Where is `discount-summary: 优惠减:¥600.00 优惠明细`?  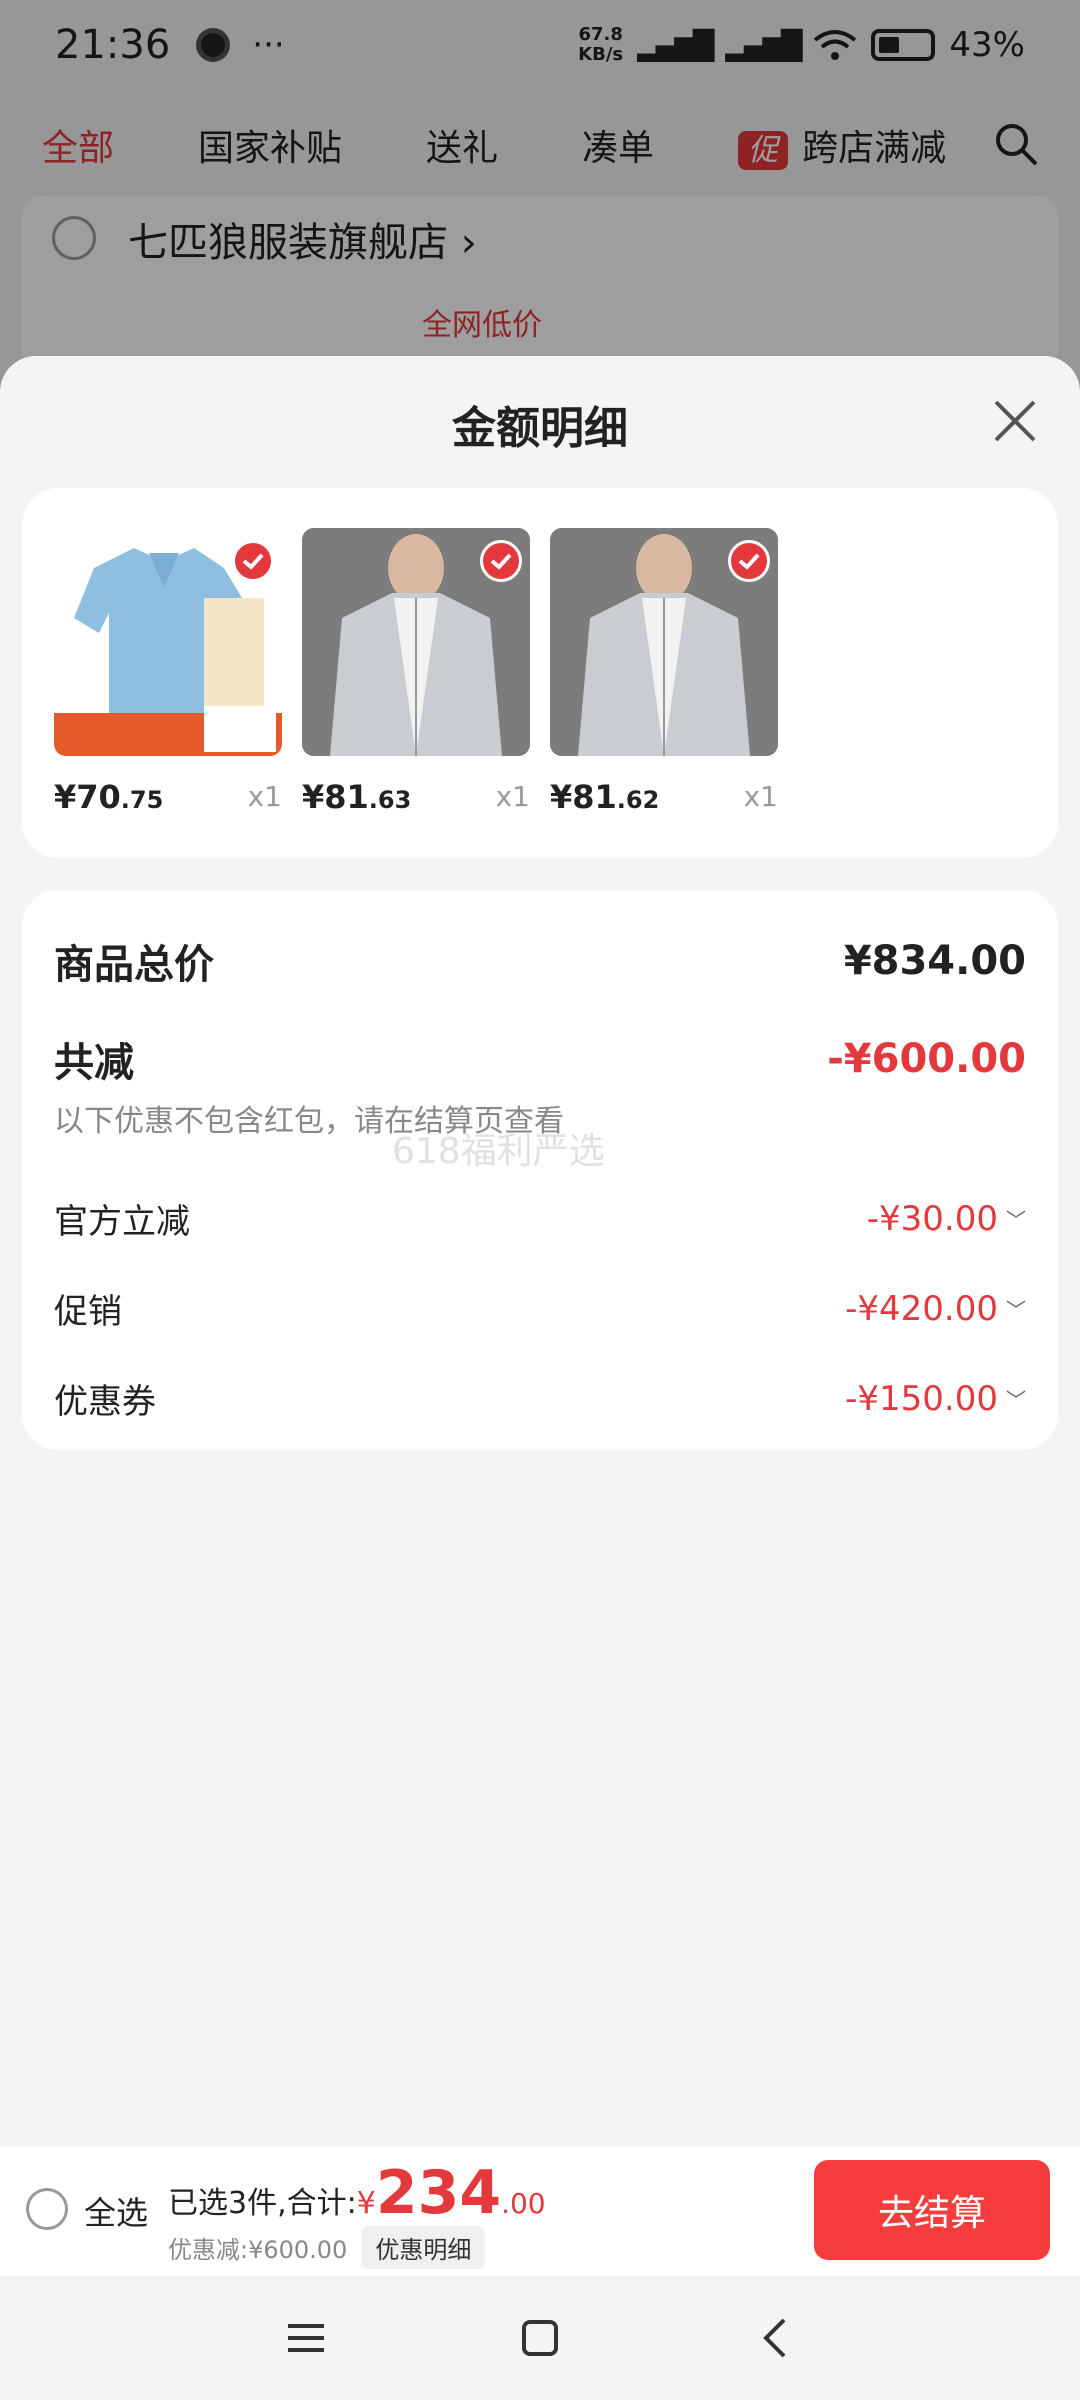
discount-summary: 优惠减:¥600.00 优惠明细 is located at coordinates (327, 2247).